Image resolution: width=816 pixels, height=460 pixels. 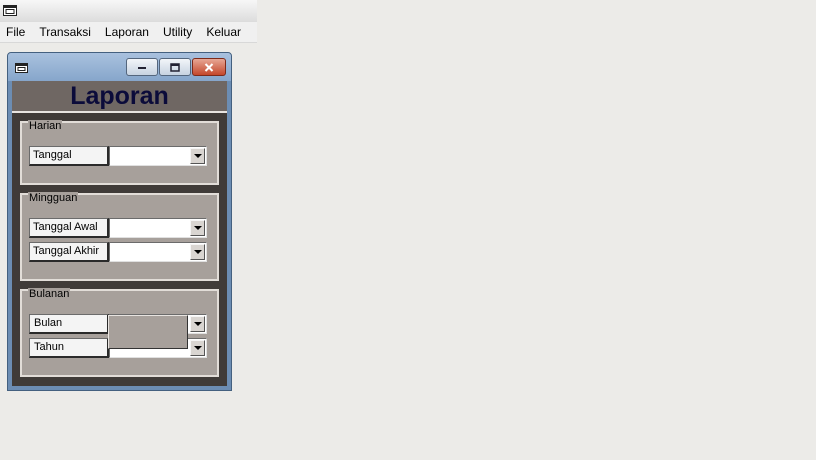 What do you see at coordinates (16, 32) in the screenshot?
I see `menu-file: File` at bounding box center [16, 32].